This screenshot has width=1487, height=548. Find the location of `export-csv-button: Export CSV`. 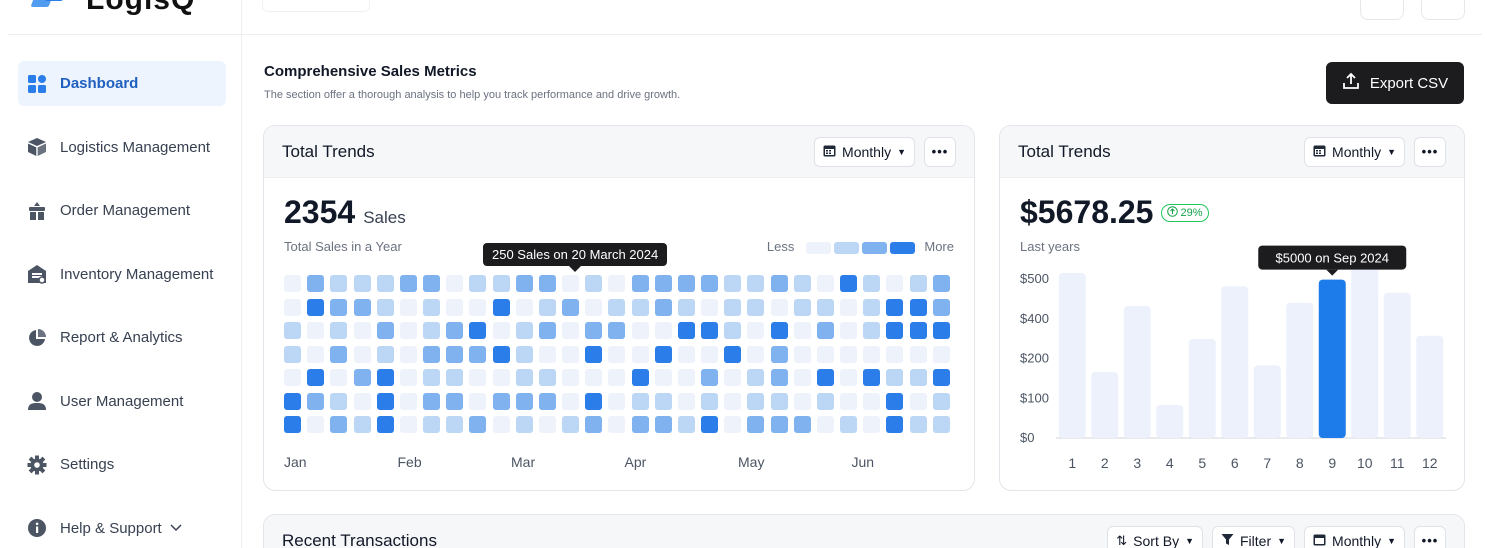

export-csv-button: Export CSV is located at coordinates (1395, 83).